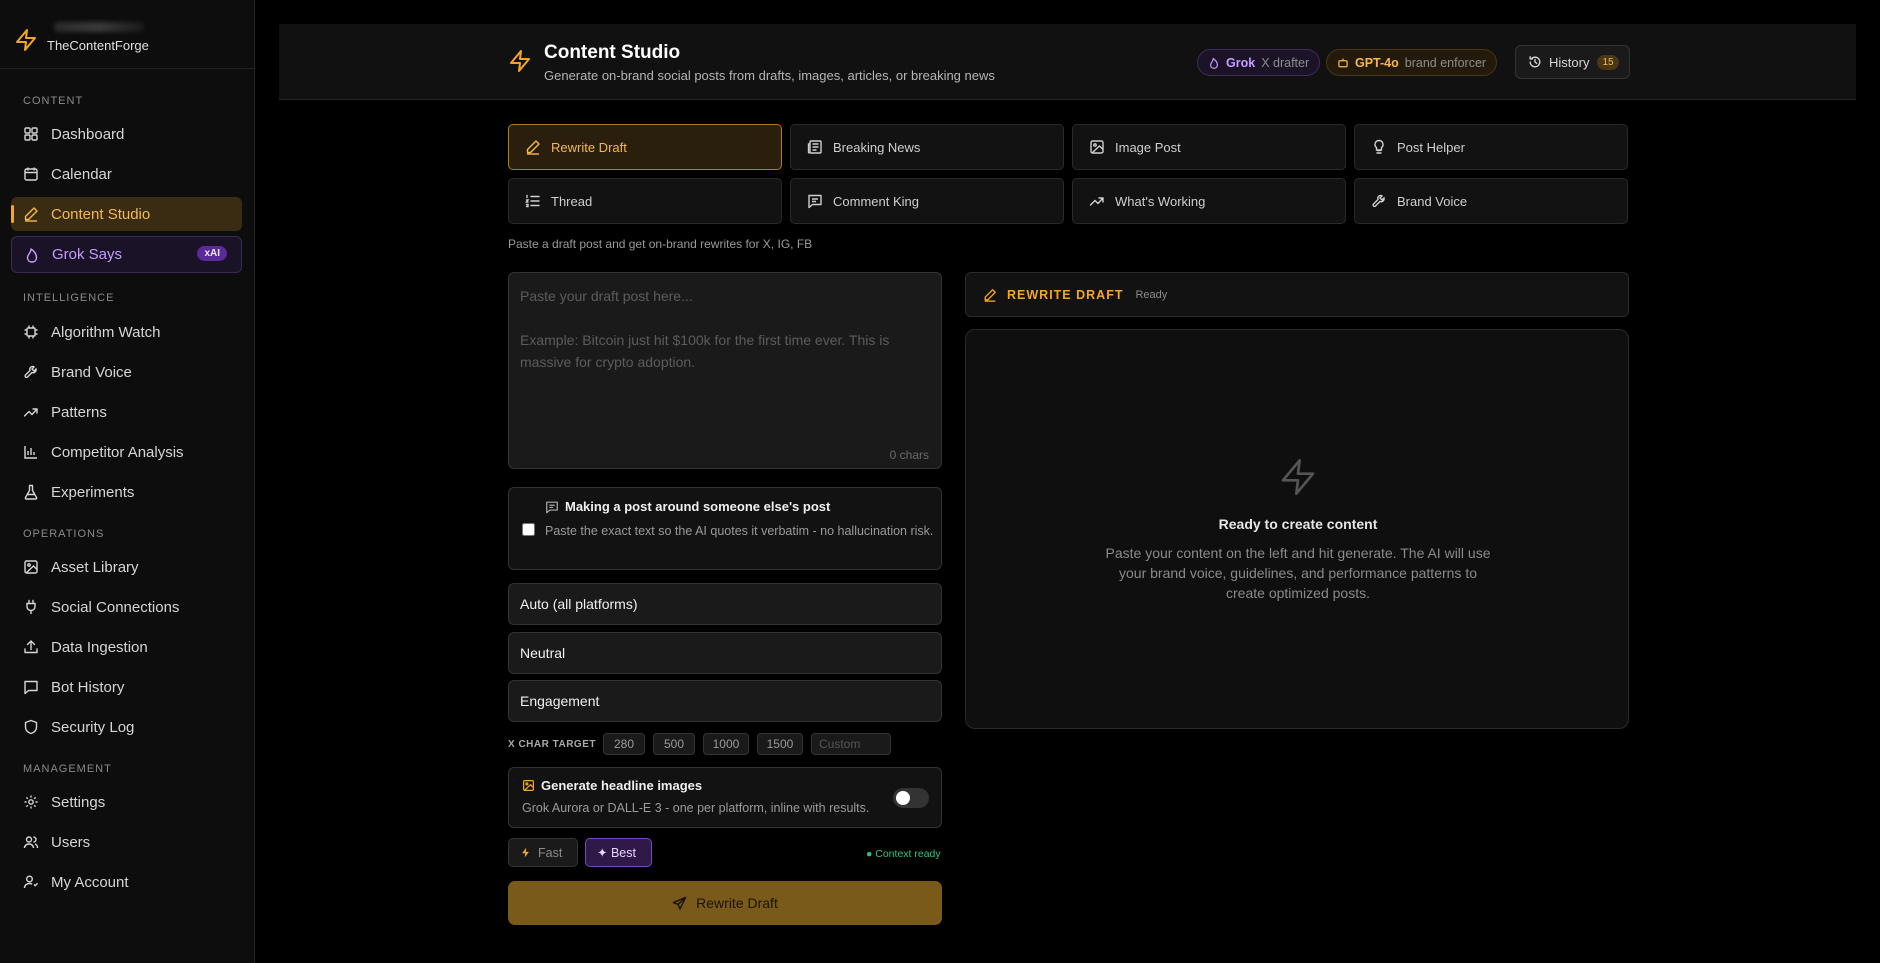 The height and width of the screenshot is (963, 1880). I want to click on sidebar-item-social-connections: Social Connections, so click(126, 607).